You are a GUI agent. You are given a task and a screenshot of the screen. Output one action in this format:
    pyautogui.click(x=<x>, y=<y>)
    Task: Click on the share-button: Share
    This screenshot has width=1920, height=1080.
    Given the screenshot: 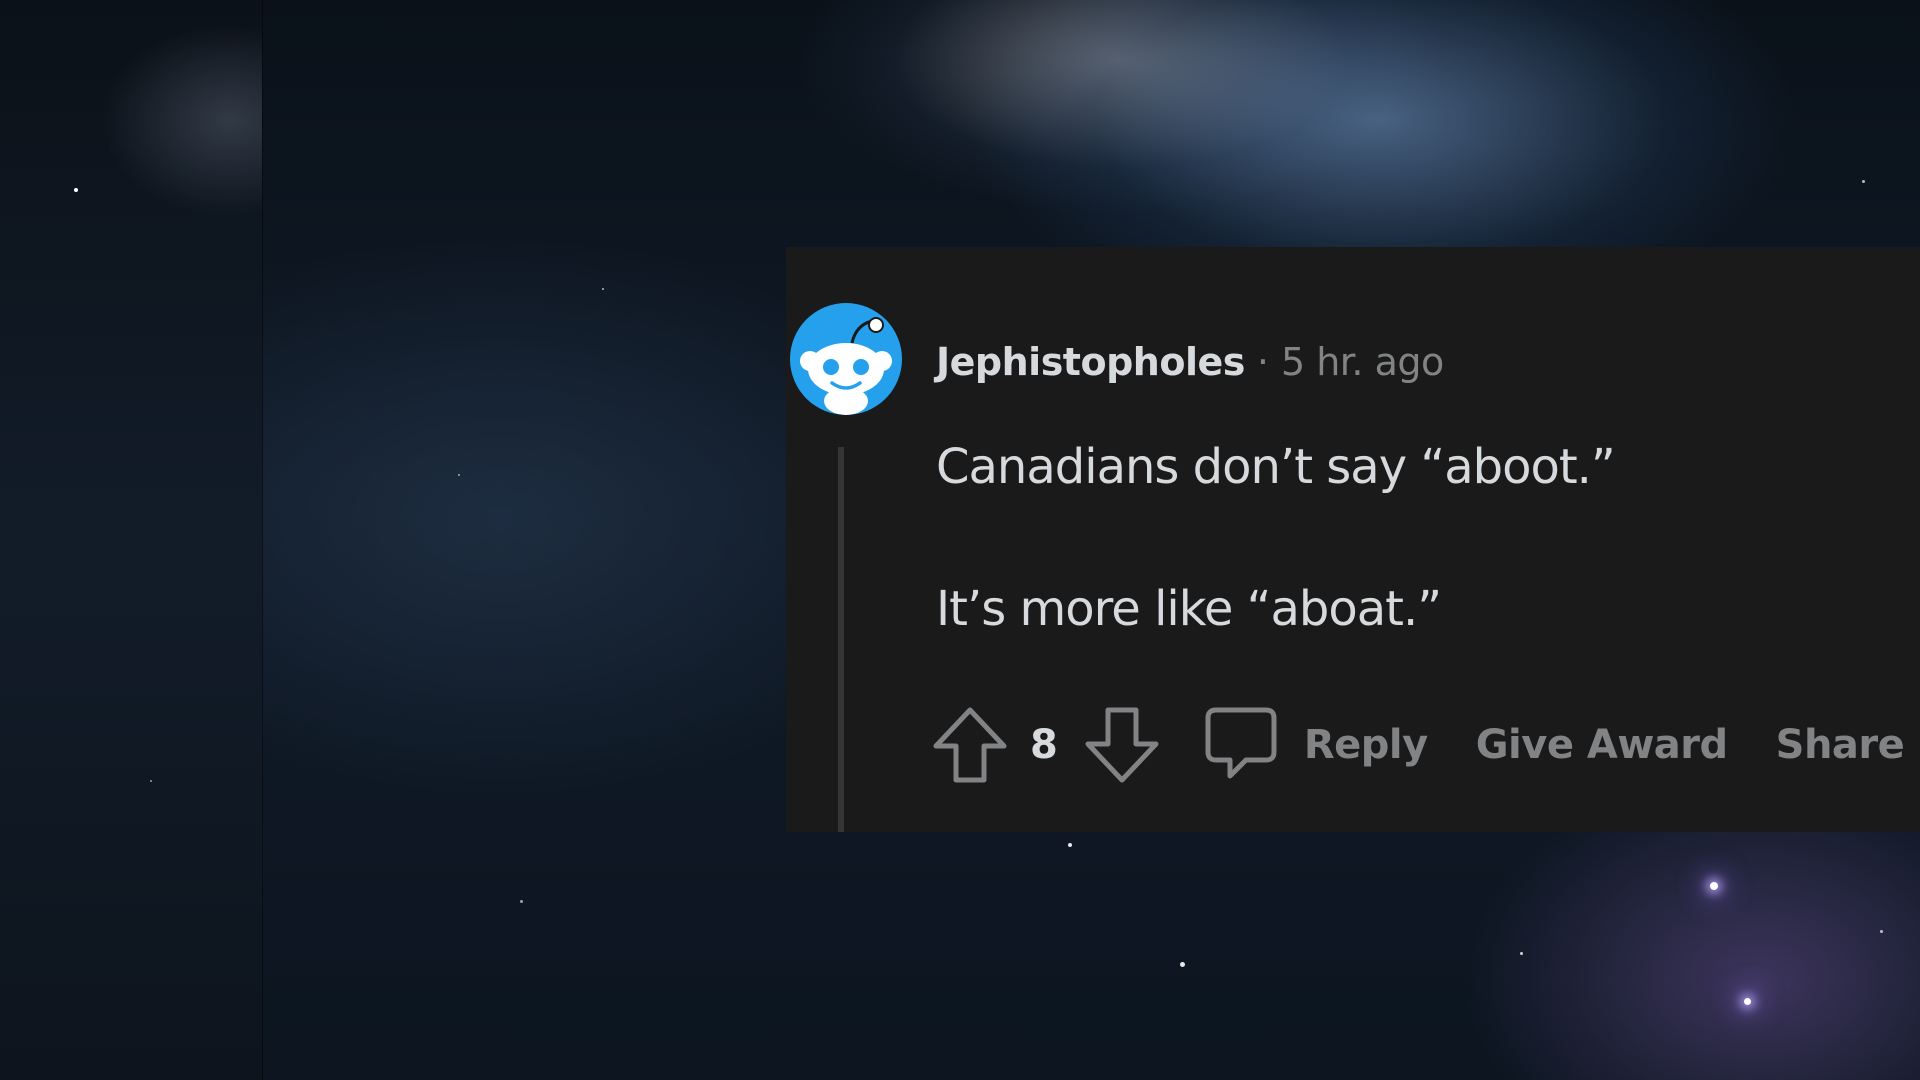 What is the action you would take?
    pyautogui.click(x=1840, y=745)
    